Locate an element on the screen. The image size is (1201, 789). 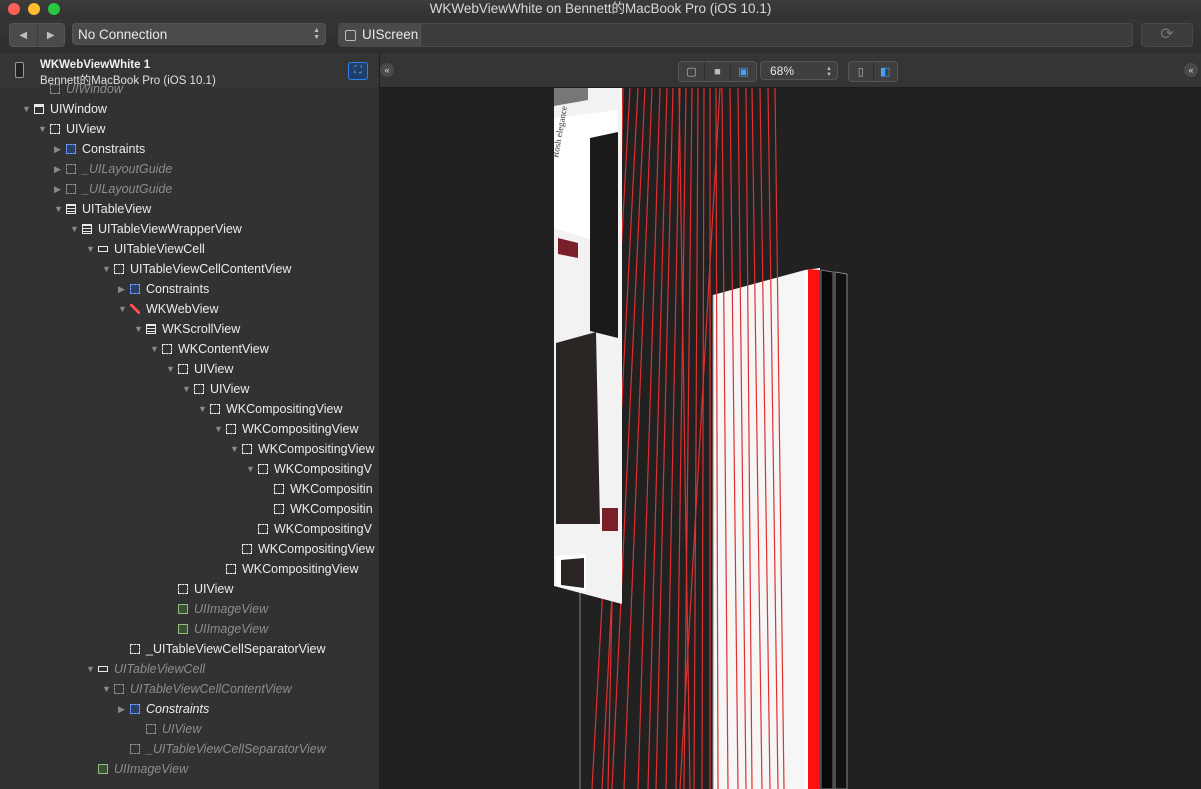
tree-row: ▼ UIWindow is located at coordinates (64, 109).